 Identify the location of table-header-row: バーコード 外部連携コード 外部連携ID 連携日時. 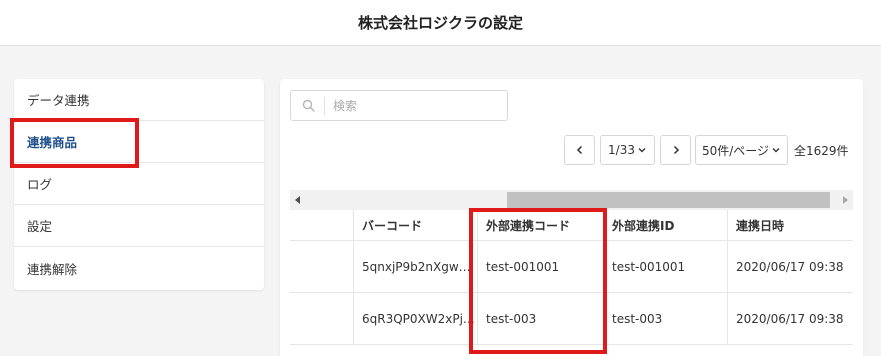
(571, 225).